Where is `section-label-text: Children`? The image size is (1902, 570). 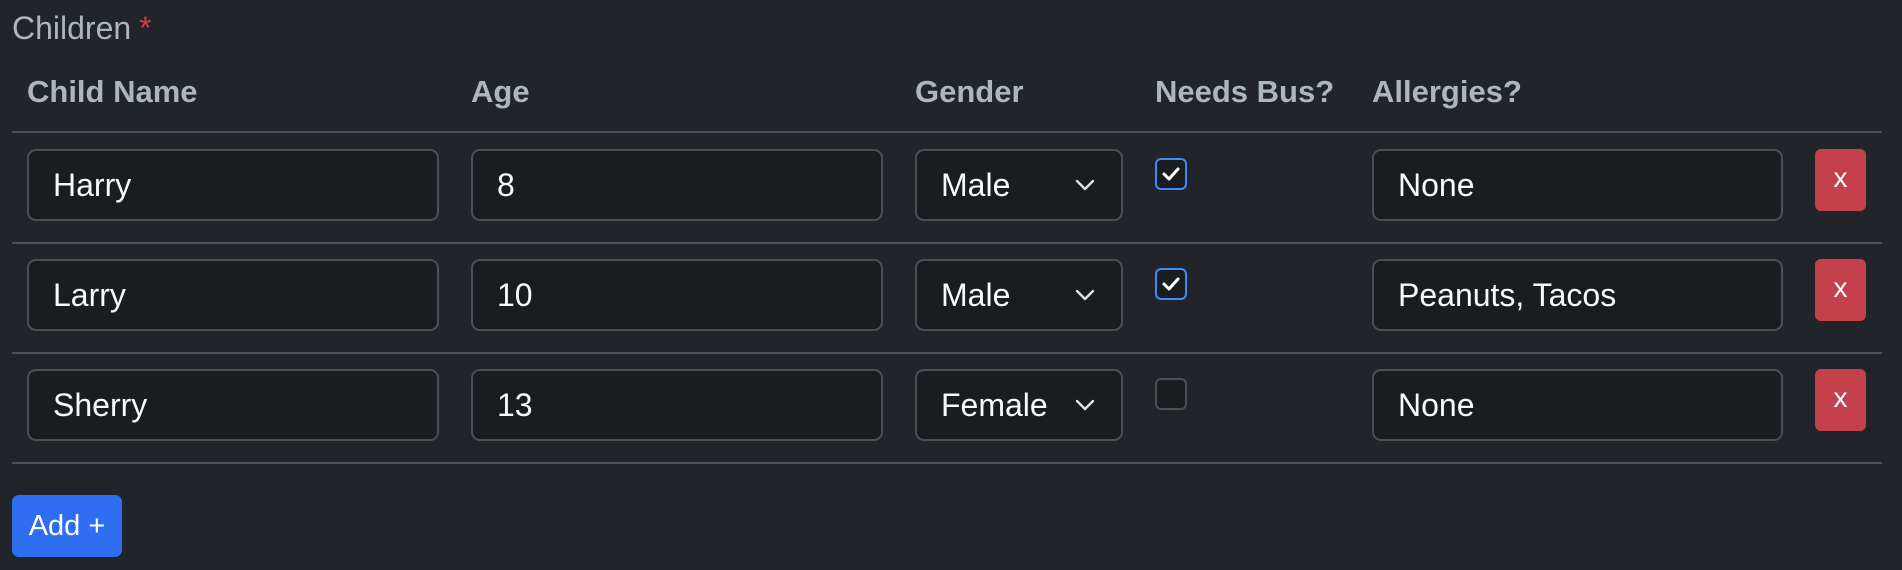
section-label-text: Children is located at coordinates (72, 28).